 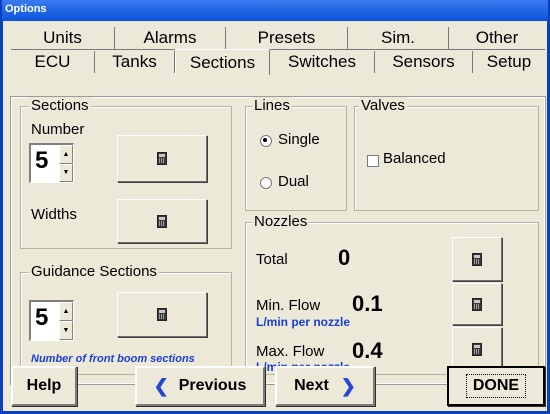 I want to click on max-flow-label: Max. Flow, so click(x=290, y=351).